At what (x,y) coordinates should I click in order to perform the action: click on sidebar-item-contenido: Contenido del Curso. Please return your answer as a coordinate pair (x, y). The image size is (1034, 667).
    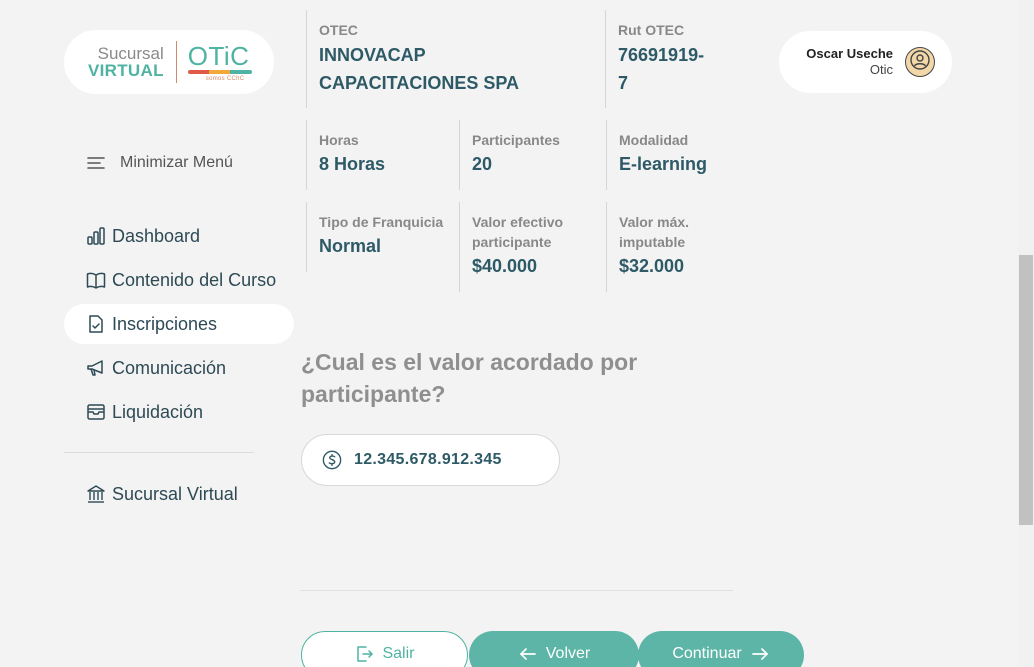
    Looking at the image, I should click on (179, 280).